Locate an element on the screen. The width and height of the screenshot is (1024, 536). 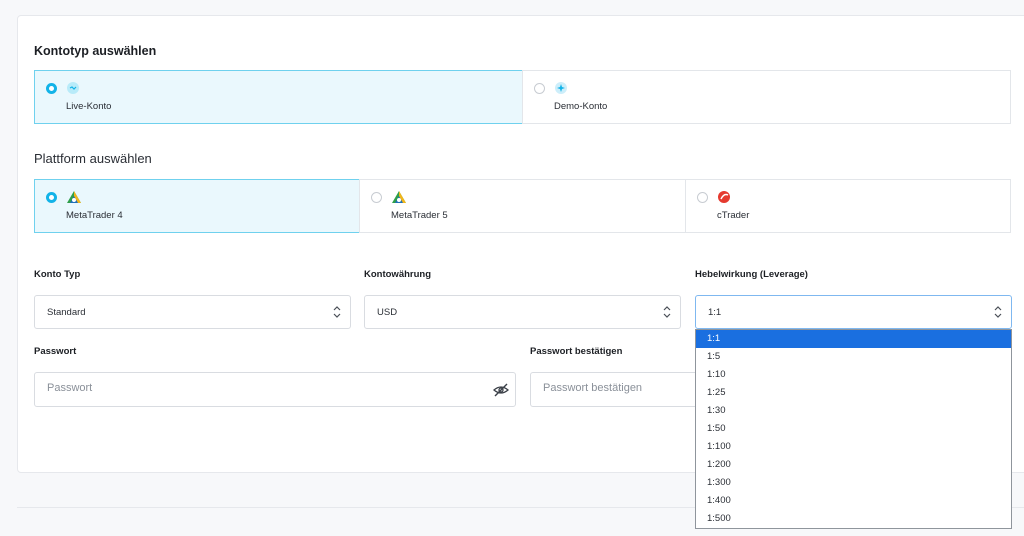
leverage-option: 1:10 is located at coordinates (853, 375).